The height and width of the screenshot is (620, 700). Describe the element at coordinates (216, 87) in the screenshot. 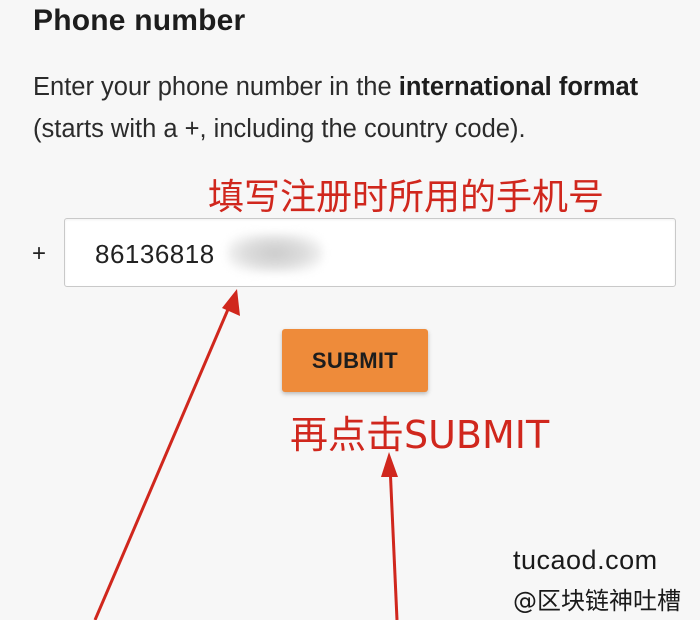

I see `instructions-part-1: Enter your phone number in the` at that location.